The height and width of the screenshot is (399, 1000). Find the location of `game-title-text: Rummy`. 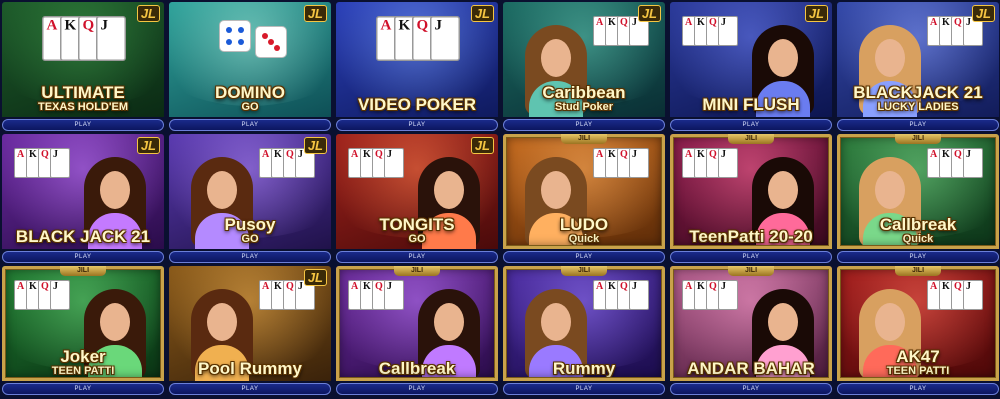

game-title-text: Rummy is located at coordinates (584, 368).